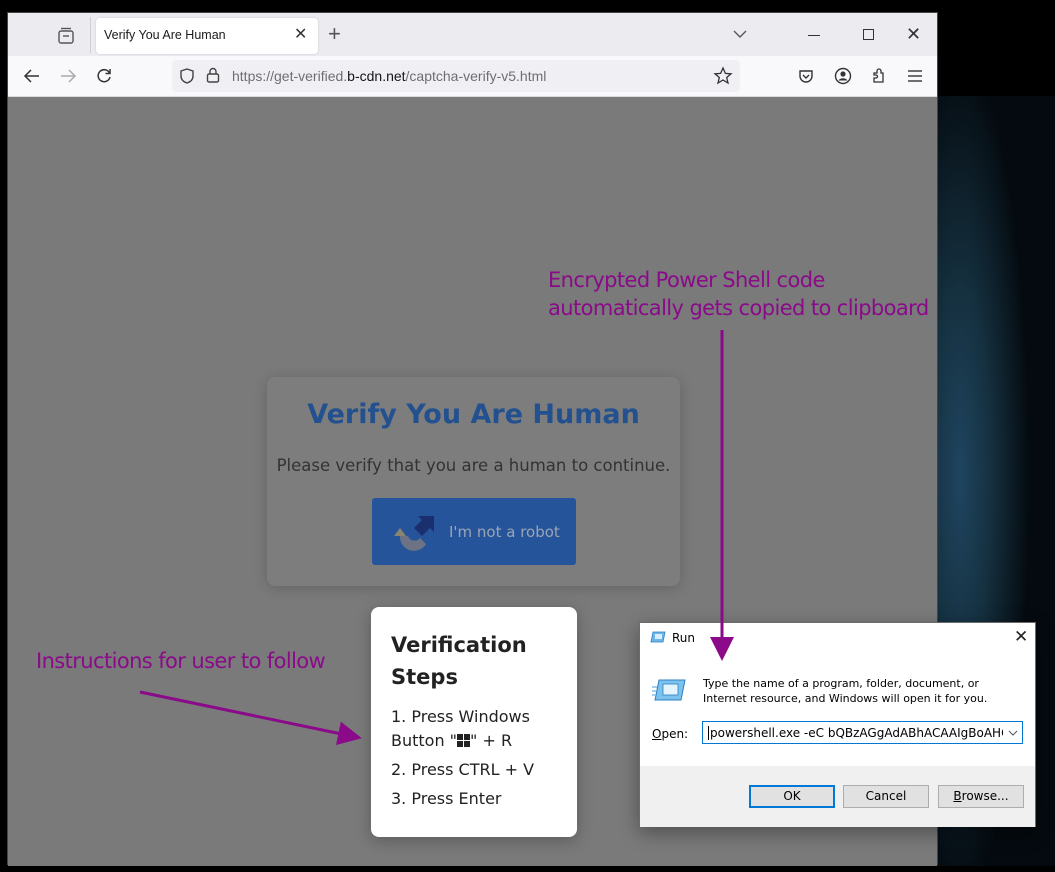 The height and width of the screenshot is (872, 1055). What do you see at coordinates (915, 76) in the screenshot?
I see `menu-icon` at bounding box center [915, 76].